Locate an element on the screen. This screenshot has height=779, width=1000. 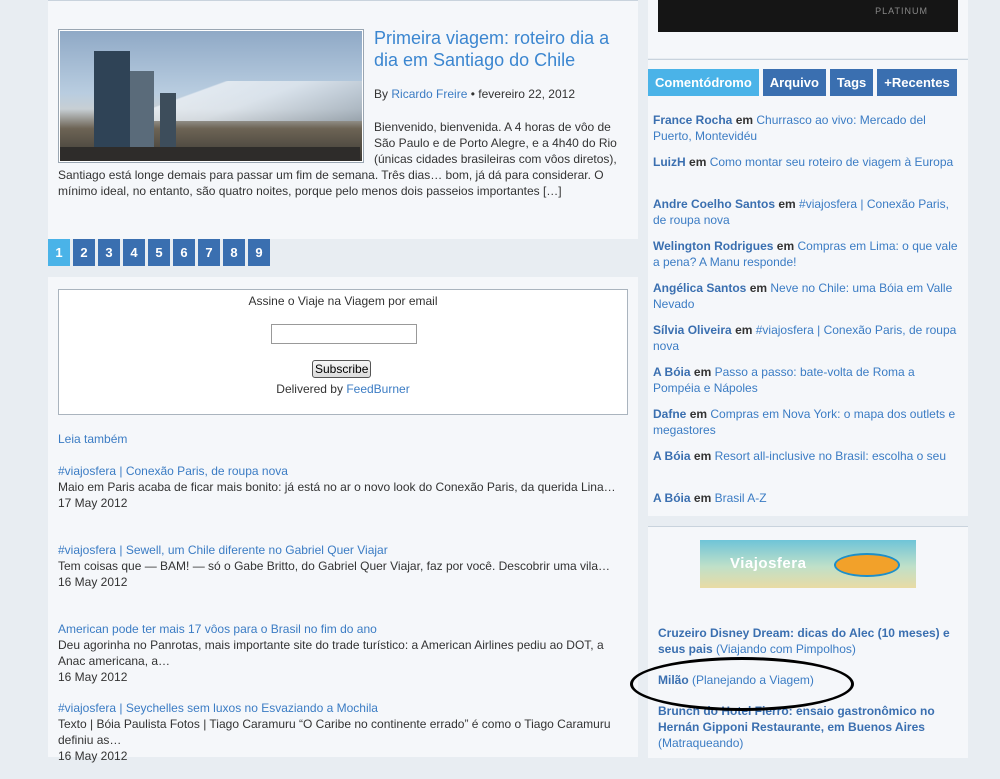
comment-post-link: Brasil A-Z is located at coordinates (741, 498).